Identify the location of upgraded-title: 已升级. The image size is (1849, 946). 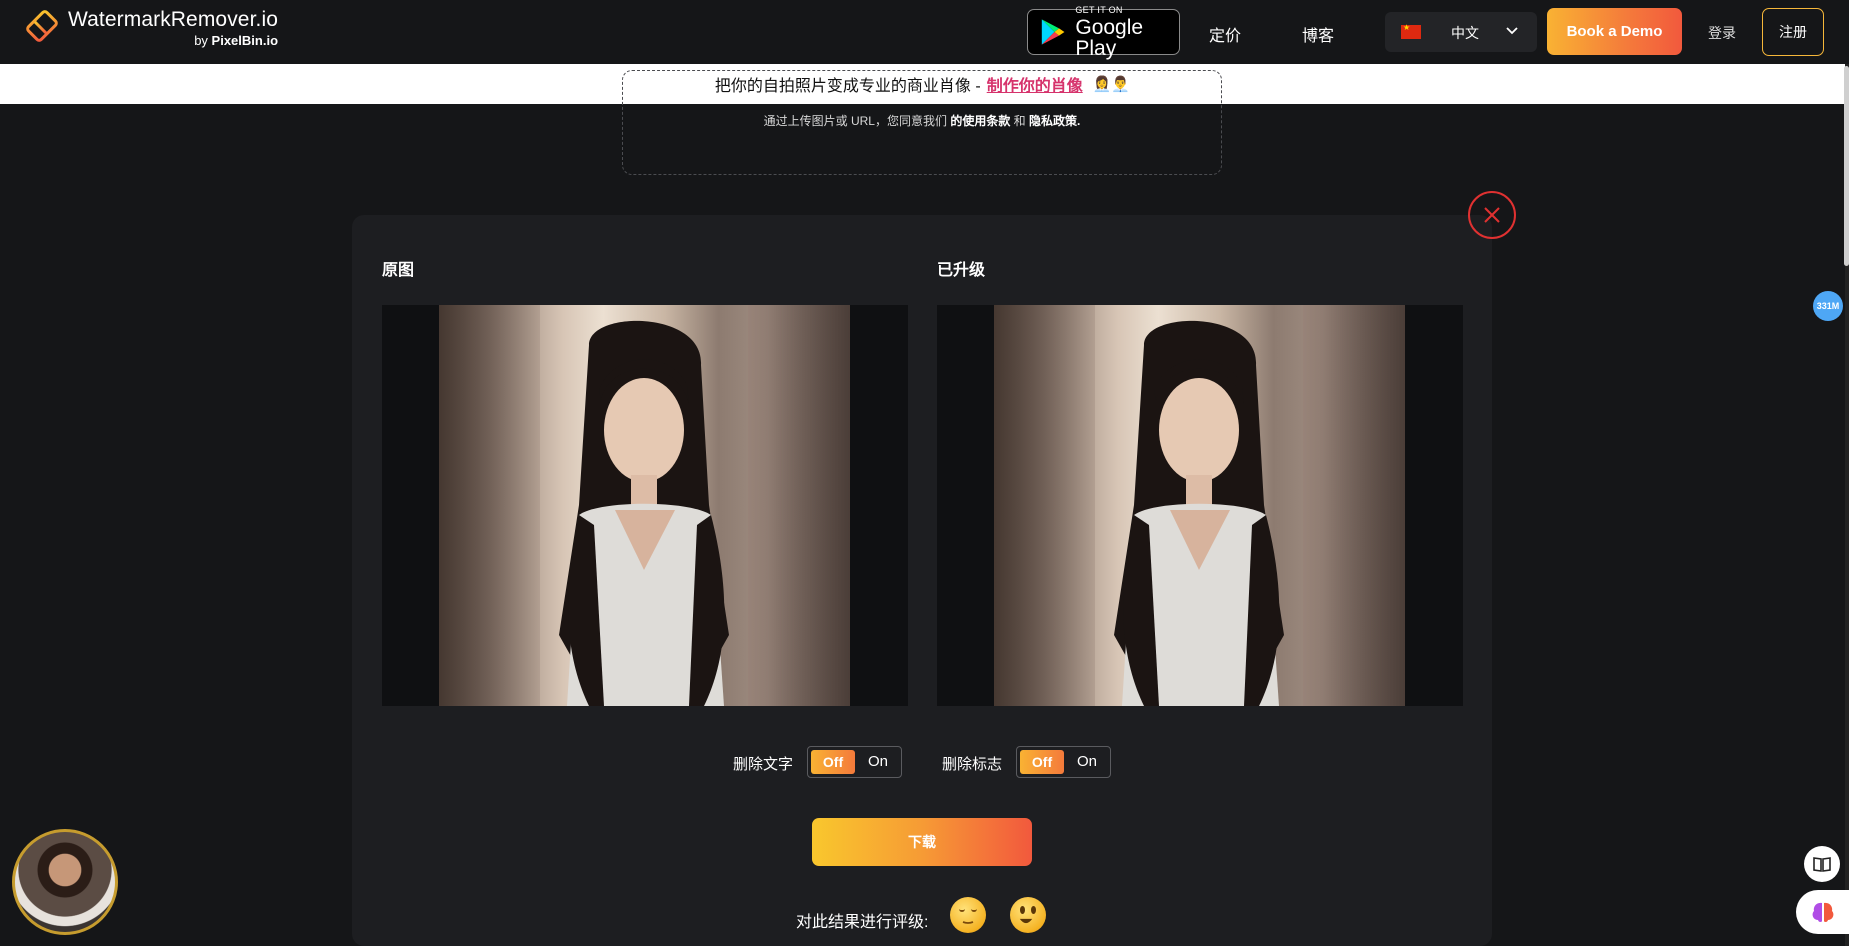
(961, 270).